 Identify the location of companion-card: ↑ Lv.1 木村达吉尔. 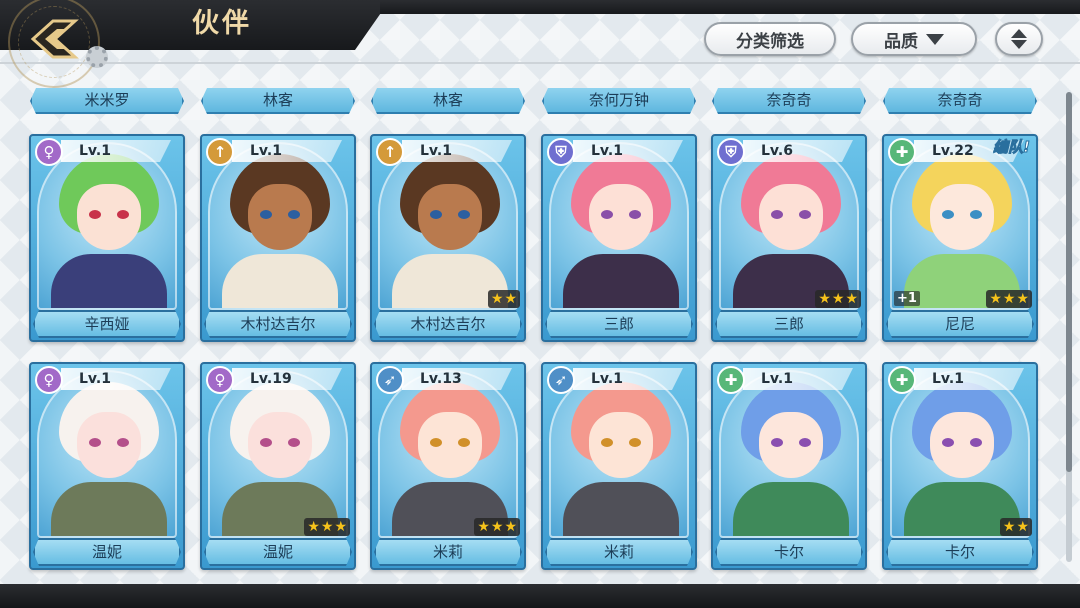
(278, 238).